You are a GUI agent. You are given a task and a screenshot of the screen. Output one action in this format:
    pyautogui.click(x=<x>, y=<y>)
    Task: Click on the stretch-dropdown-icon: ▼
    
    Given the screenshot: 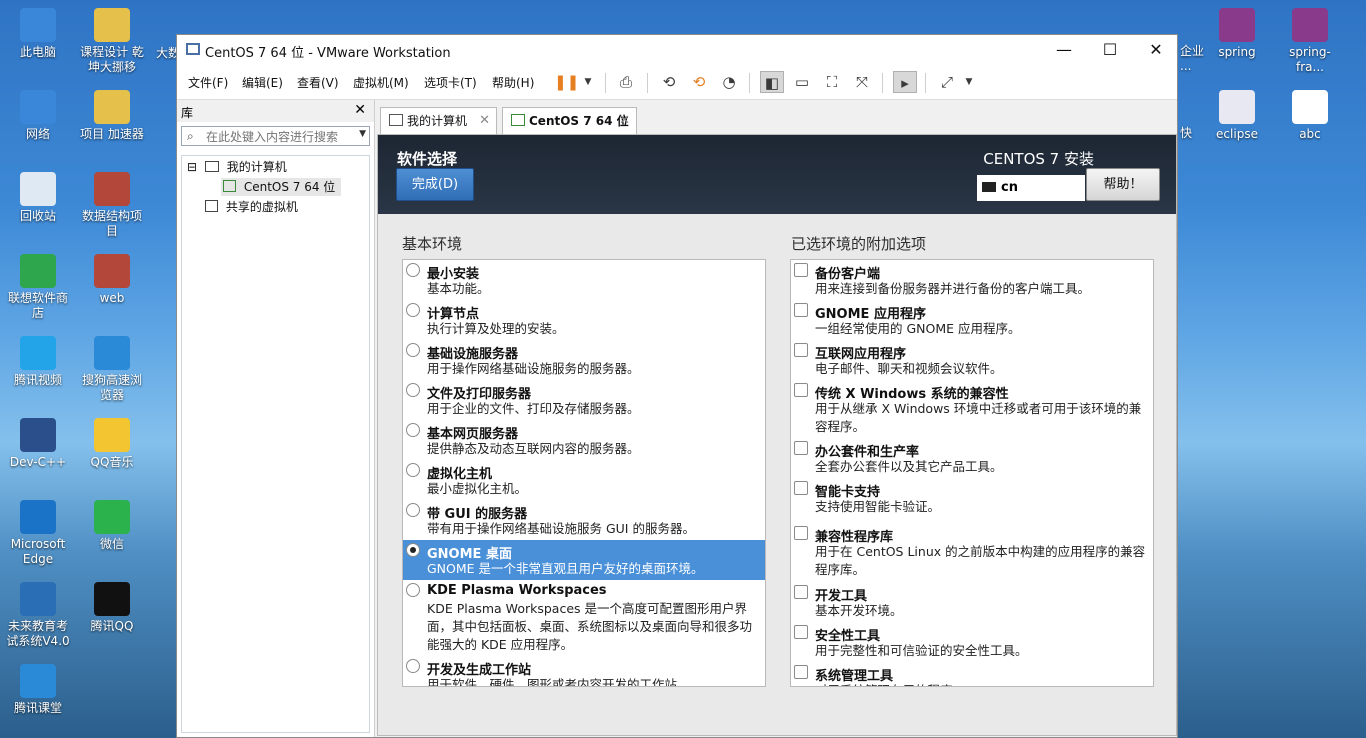 What is the action you would take?
    pyautogui.click(x=969, y=82)
    